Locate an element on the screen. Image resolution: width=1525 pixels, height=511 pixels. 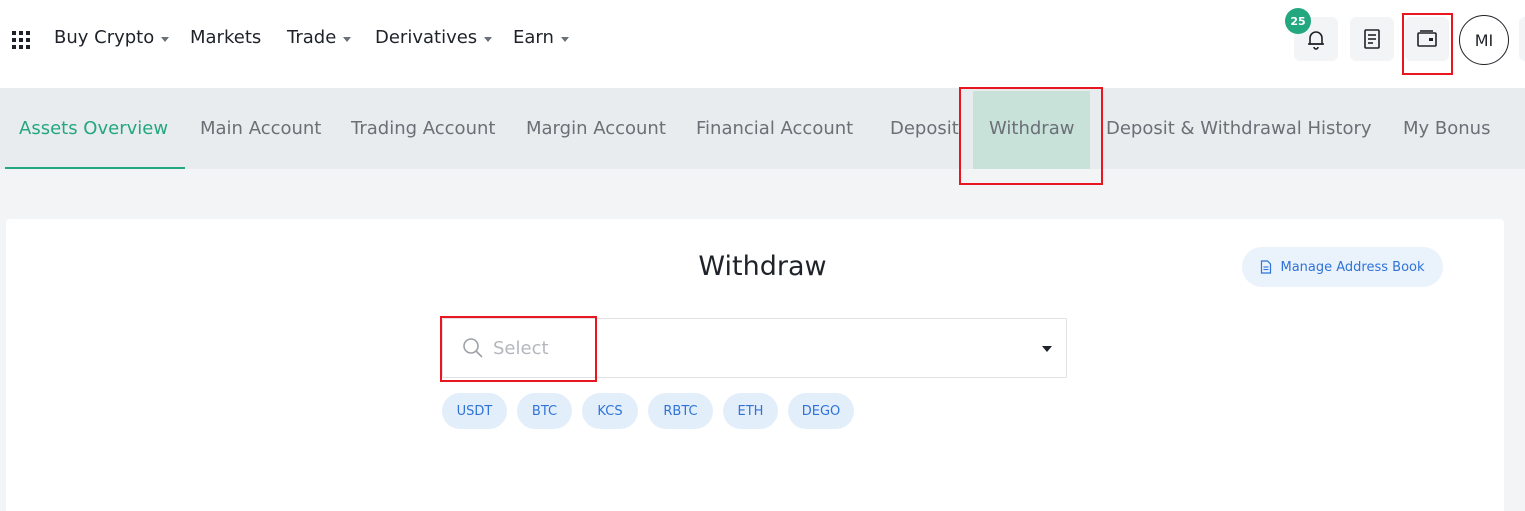
chevron-down-icon is located at coordinates (1047, 349).